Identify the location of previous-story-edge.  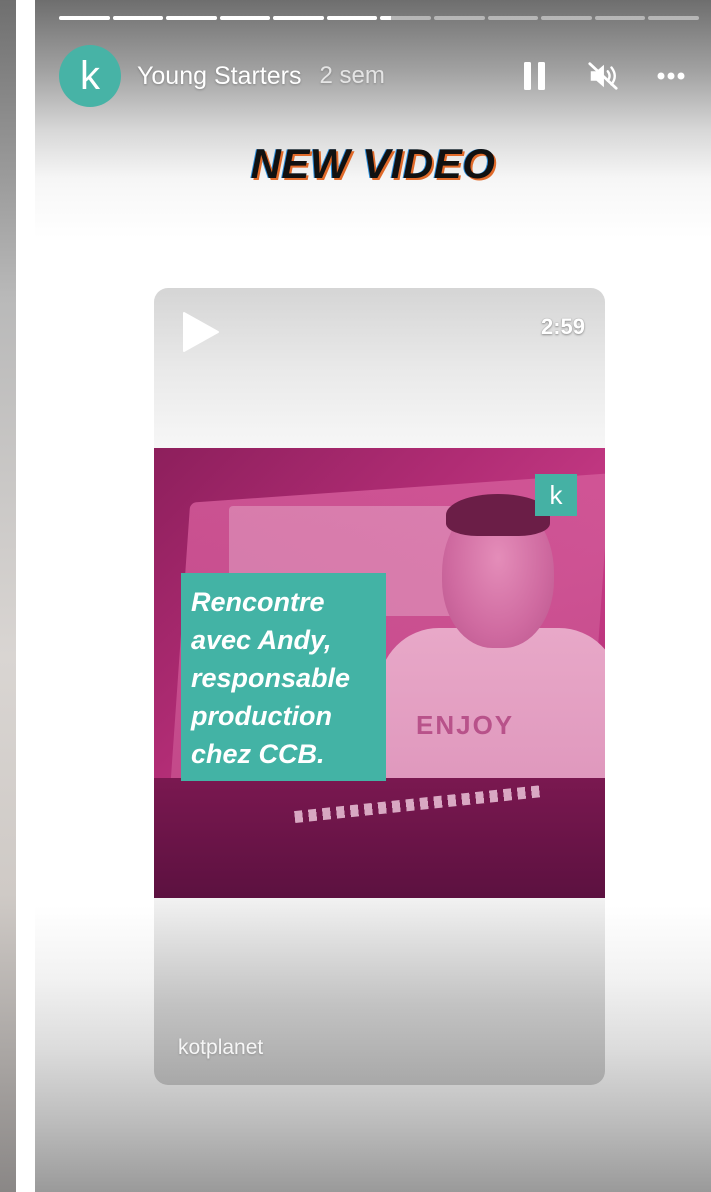
(8, 596).